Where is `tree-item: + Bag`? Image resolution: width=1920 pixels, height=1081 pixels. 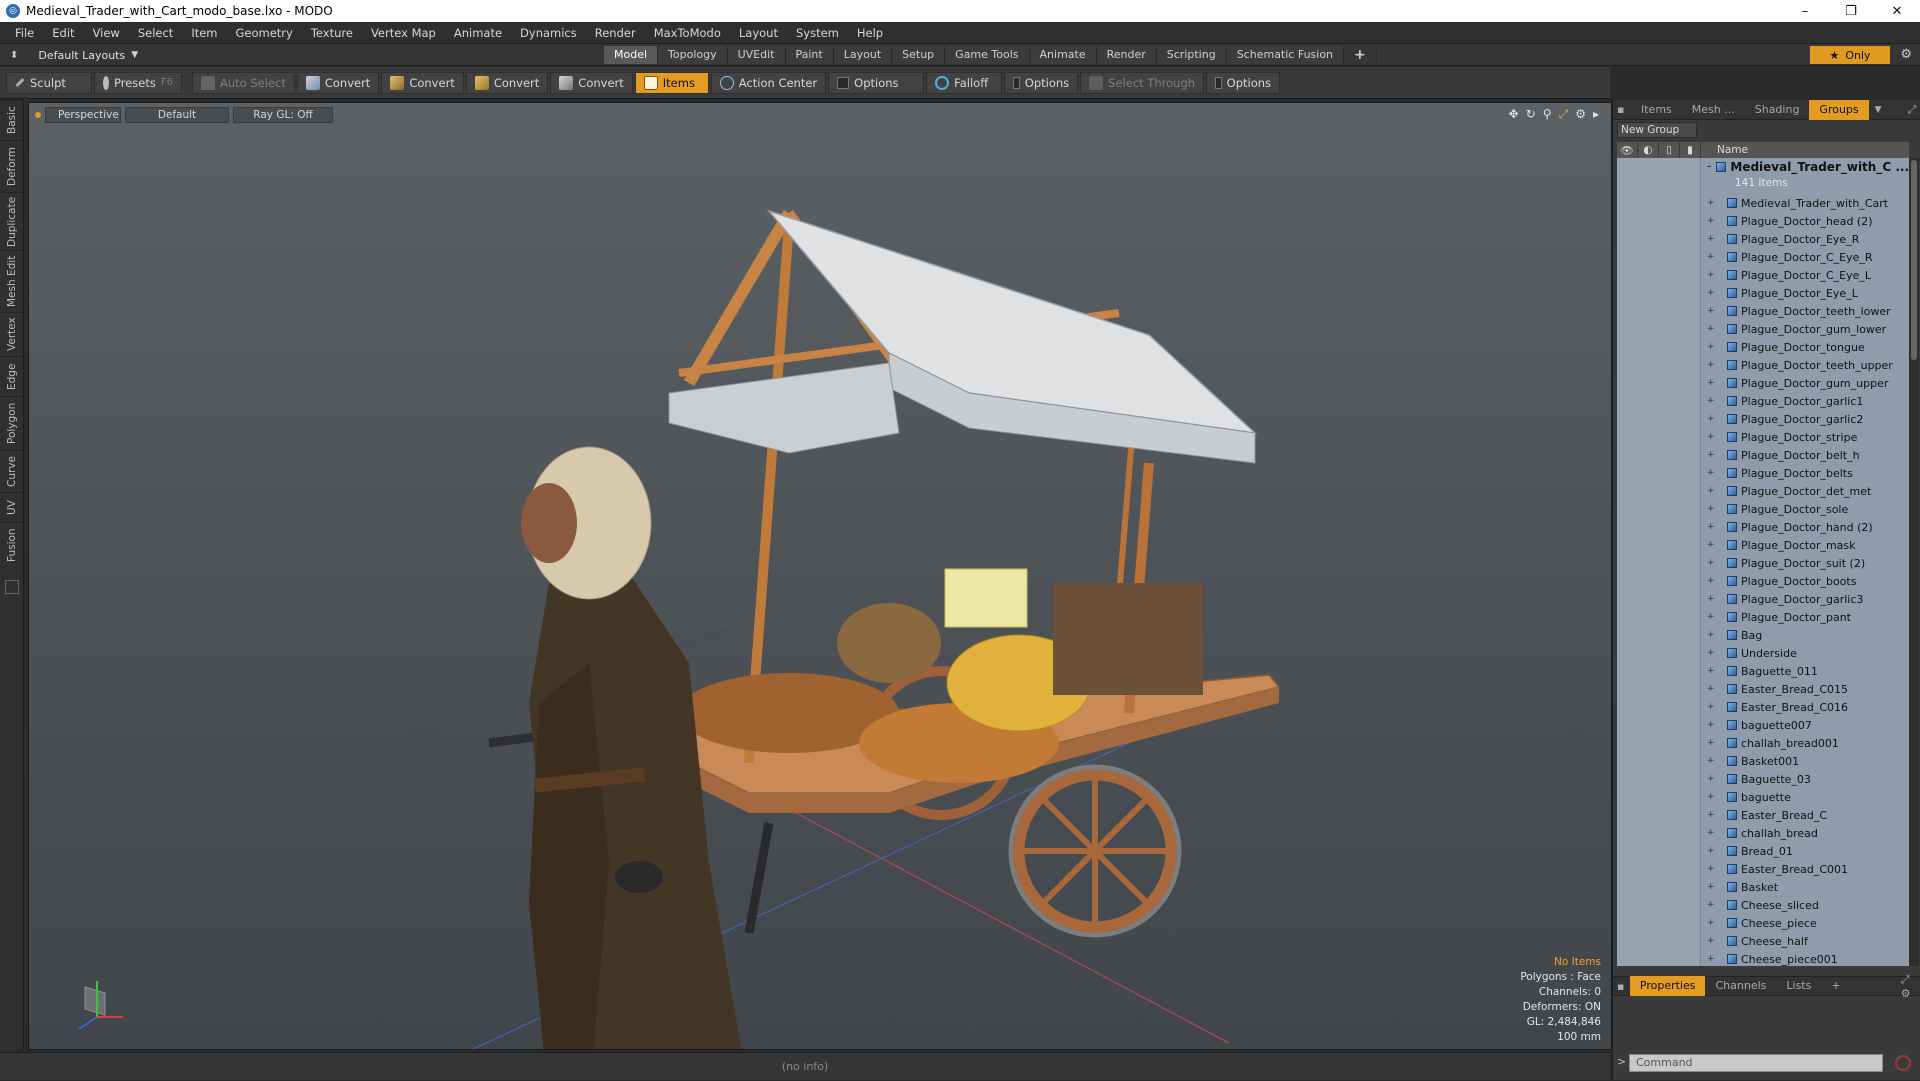 tree-item: + Bag is located at coordinates (1805, 635).